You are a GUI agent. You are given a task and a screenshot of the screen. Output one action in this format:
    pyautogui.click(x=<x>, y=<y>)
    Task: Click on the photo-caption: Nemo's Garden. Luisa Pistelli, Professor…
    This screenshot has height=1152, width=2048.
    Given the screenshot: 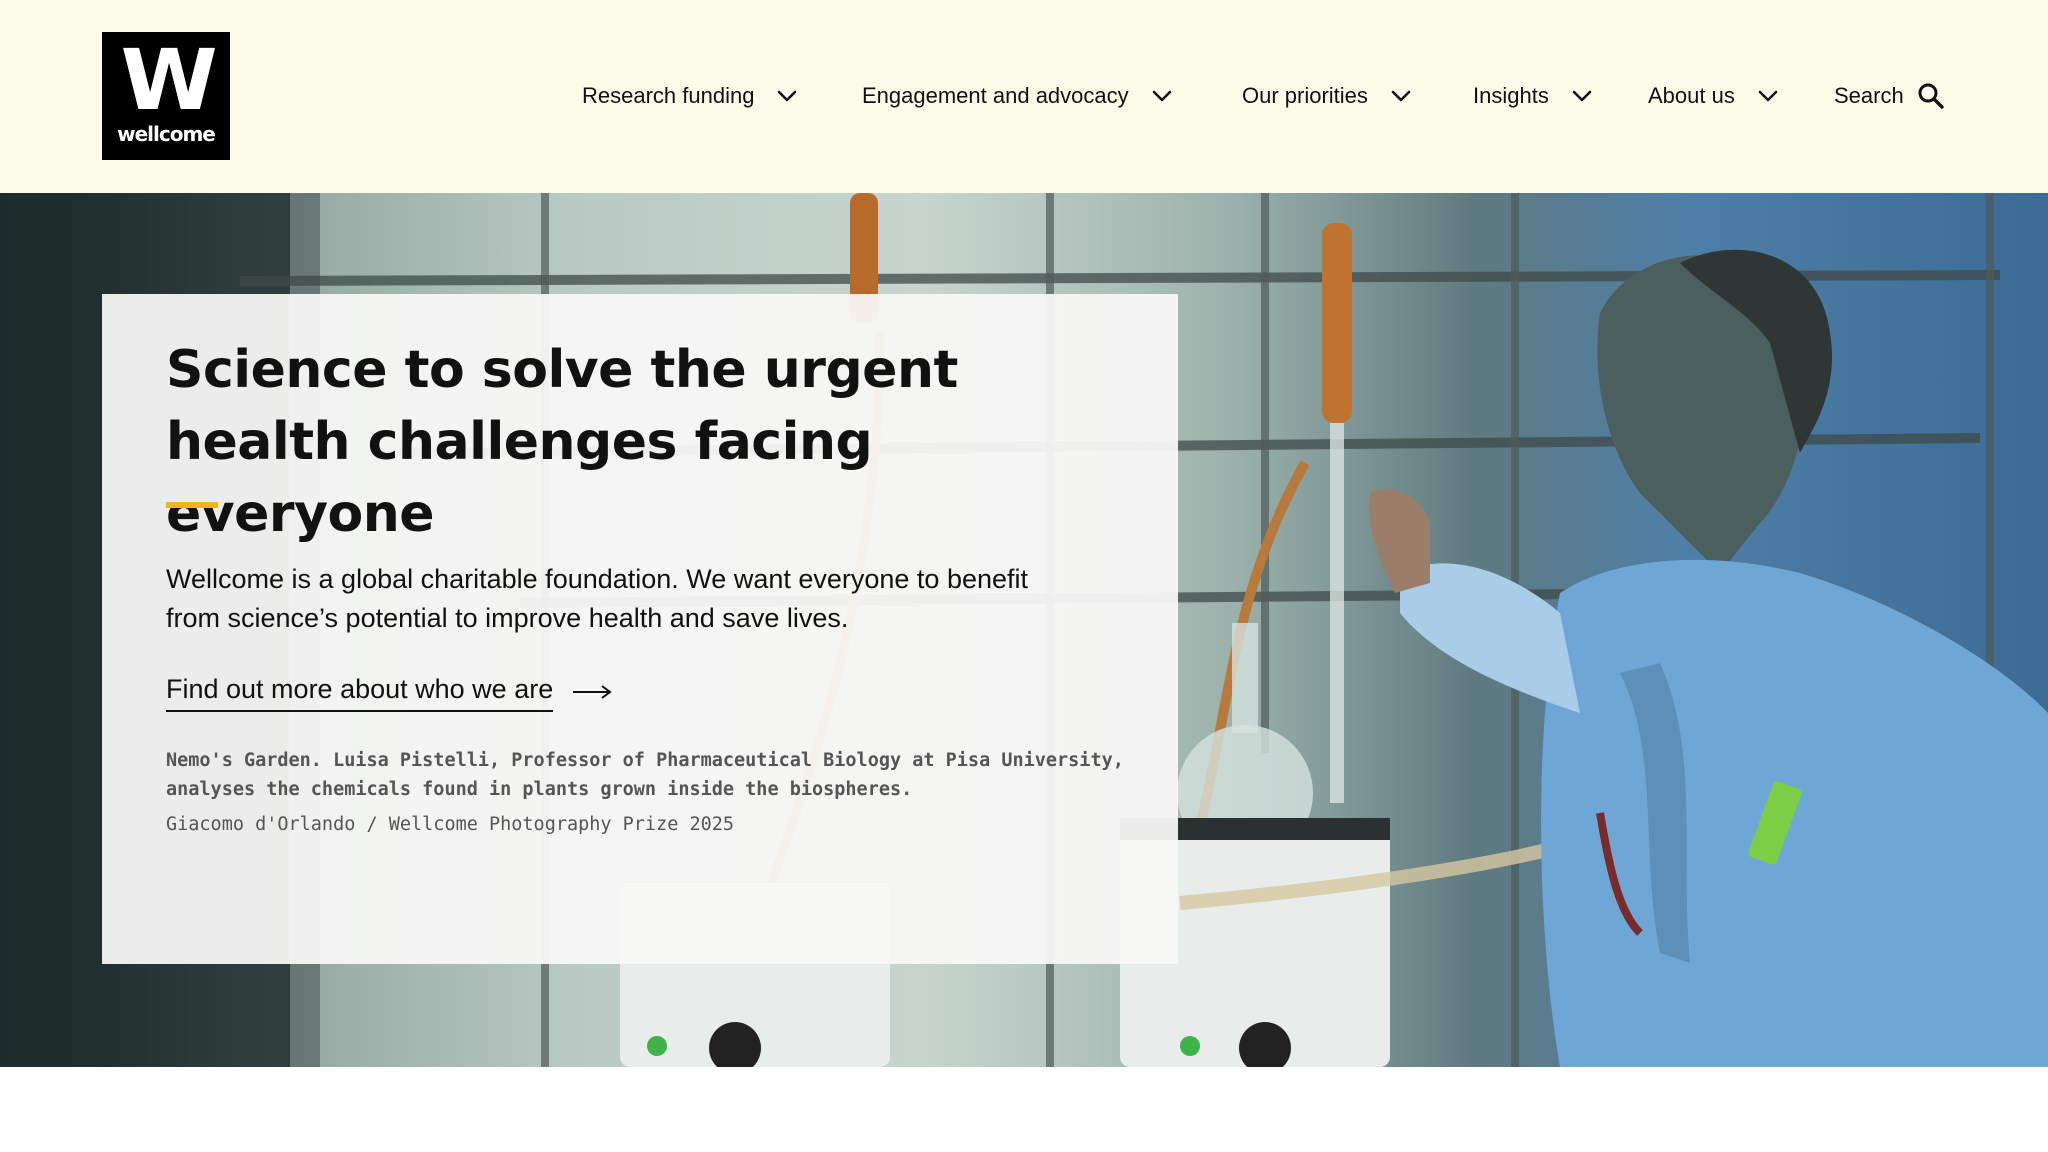 What is the action you would take?
    pyautogui.click(x=645, y=775)
    